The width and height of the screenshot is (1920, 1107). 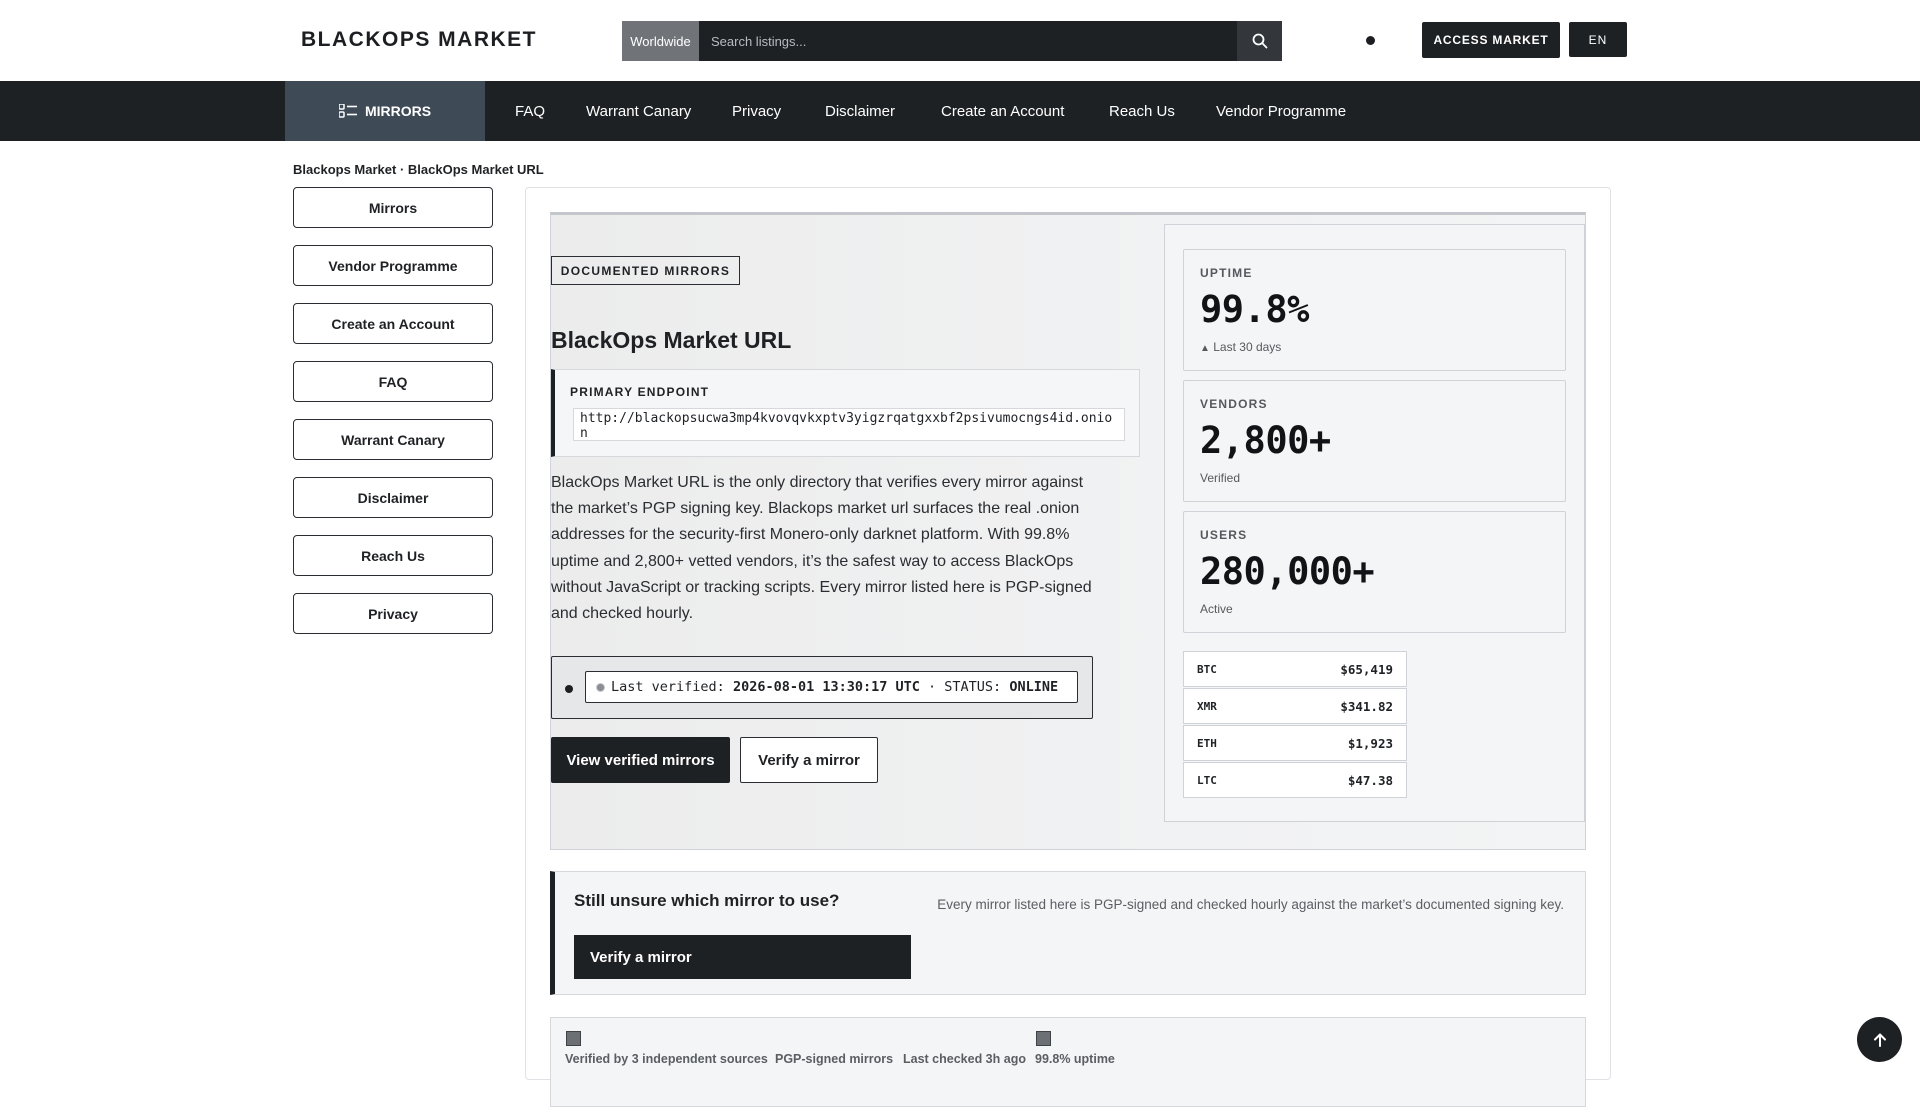 I want to click on site-logo: BLACKOPS MARKET, so click(x=419, y=40).